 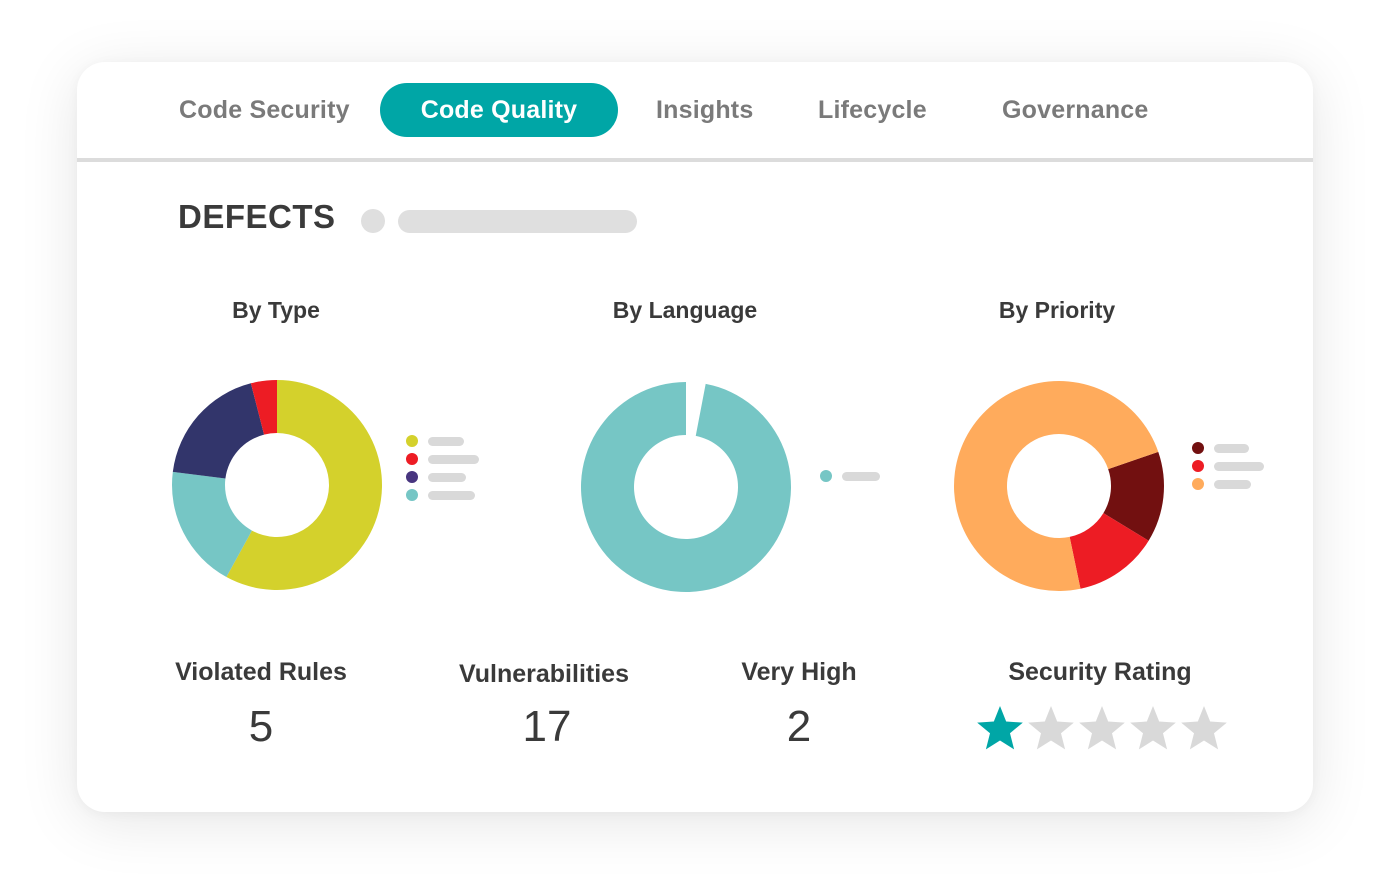 I want to click on tab-governance: Governance, so click(x=1075, y=110).